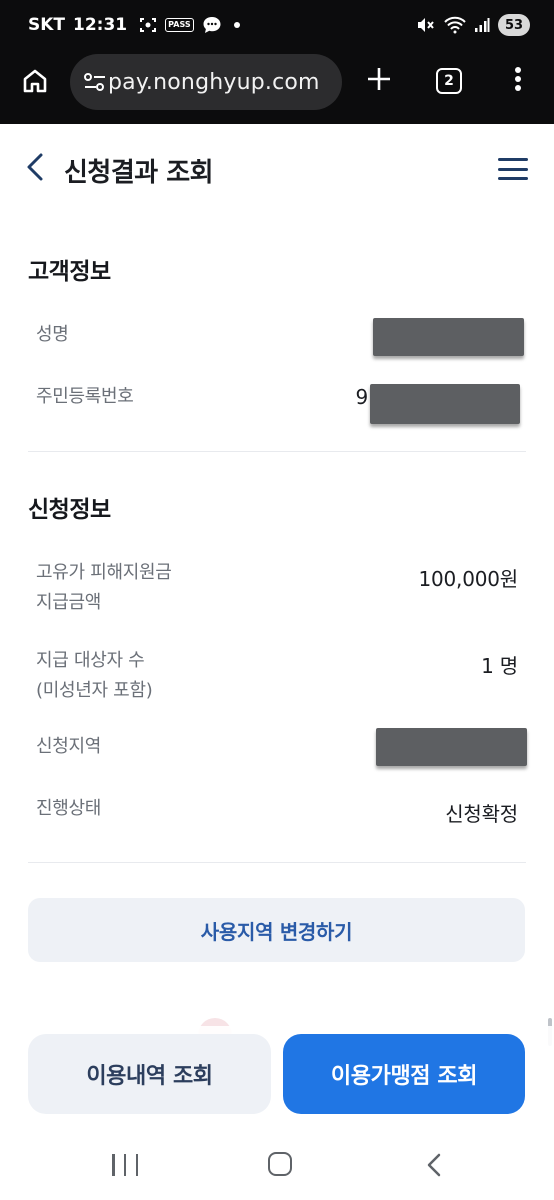 The height and width of the screenshot is (1200, 554). What do you see at coordinates (276, 930) in the screenshot?
I see `change-region-button: 사용지역 변경하기` at bounding box center [276, 930].